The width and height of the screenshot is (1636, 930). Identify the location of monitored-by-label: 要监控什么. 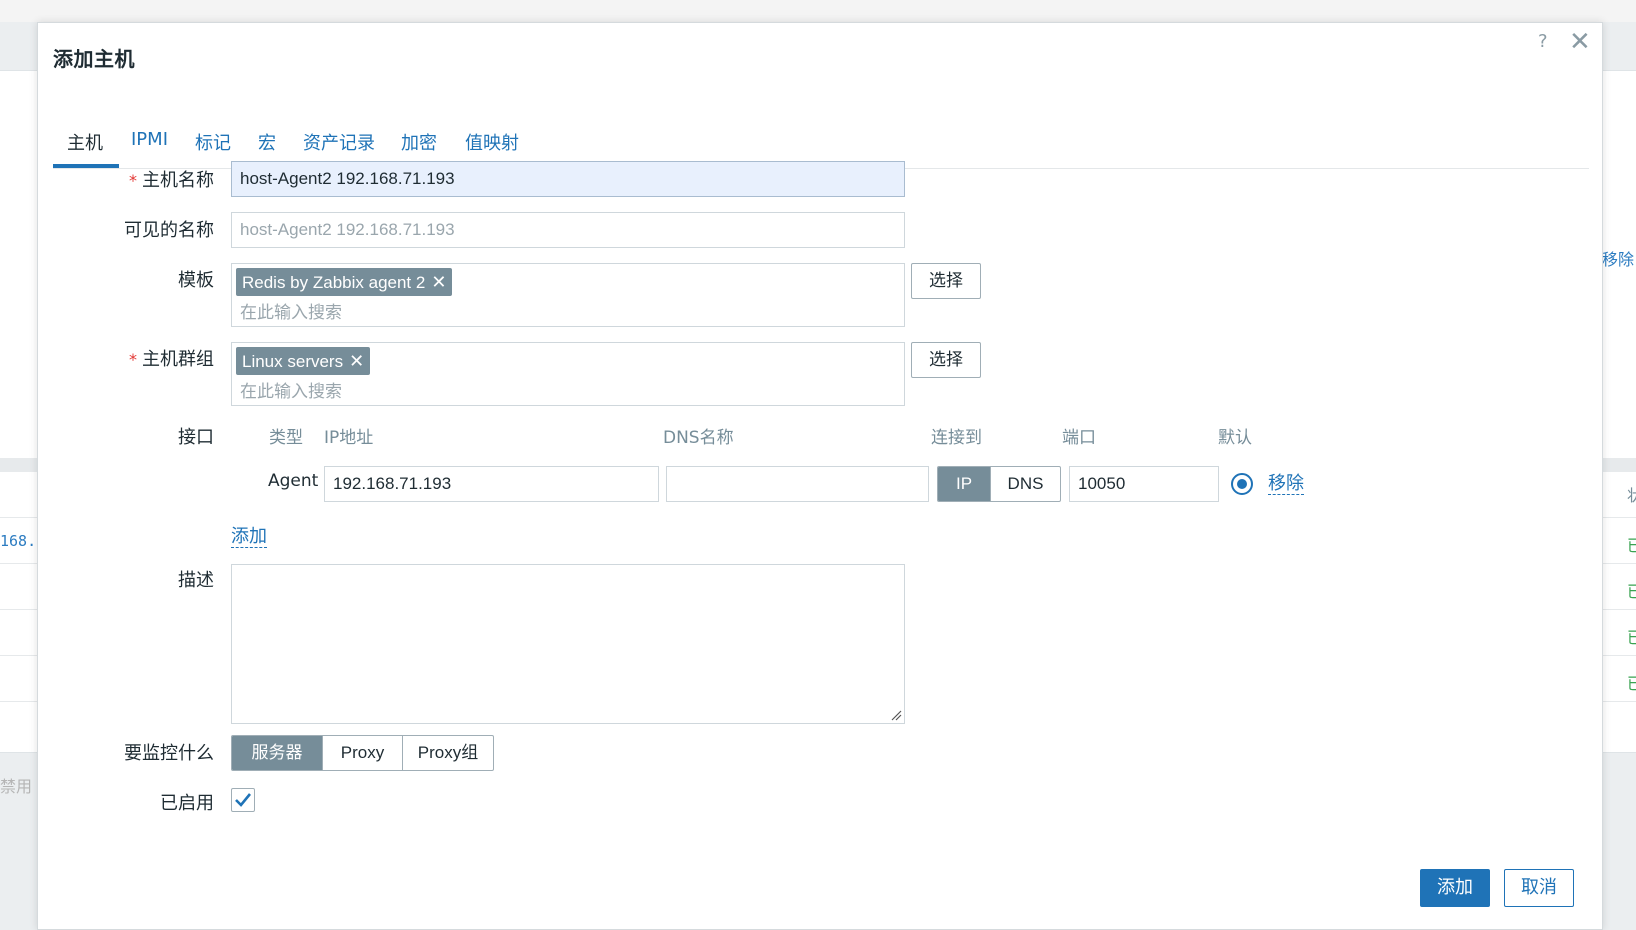
(169, 753).